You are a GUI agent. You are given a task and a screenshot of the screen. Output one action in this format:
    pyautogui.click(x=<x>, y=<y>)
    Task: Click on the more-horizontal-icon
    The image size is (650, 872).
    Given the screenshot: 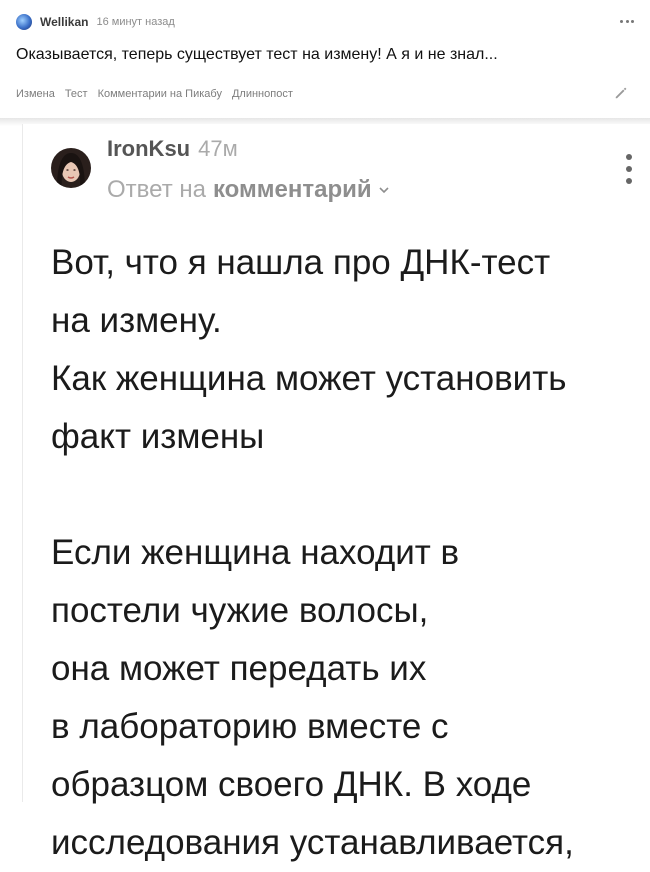 What is the action you would take?
    pyautogui.click(x=627, y=21)
    